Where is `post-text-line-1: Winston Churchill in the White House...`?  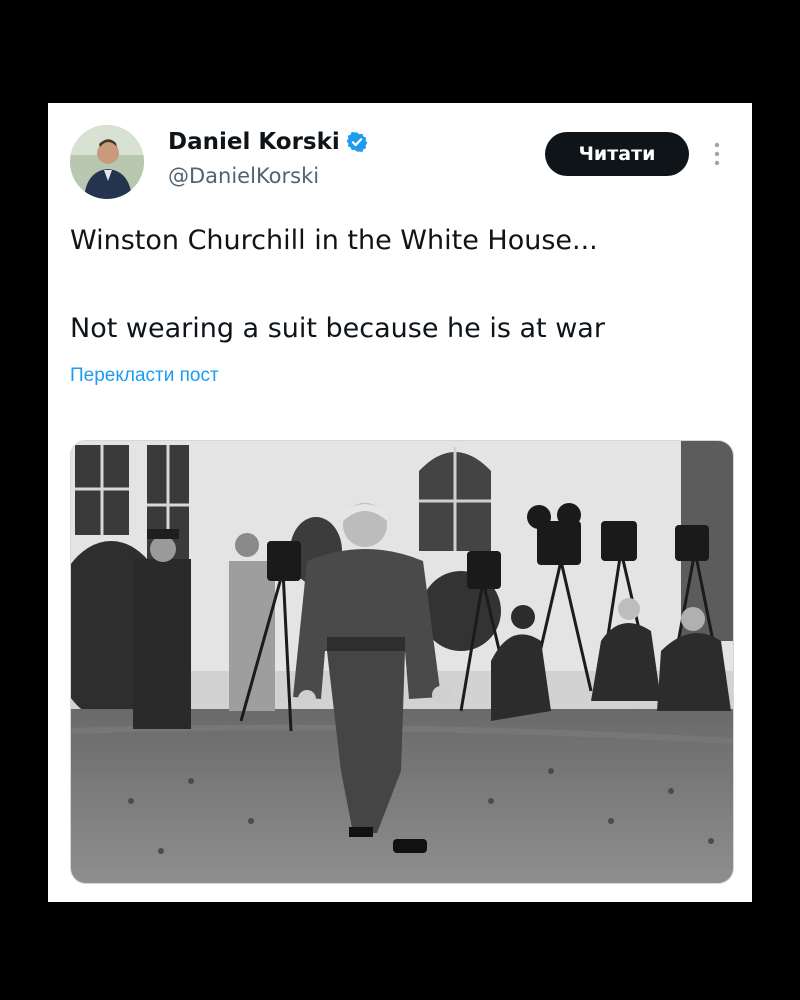 post-text-line-1: Winston Churchill in the White House... is located at coordinates (334, 240).